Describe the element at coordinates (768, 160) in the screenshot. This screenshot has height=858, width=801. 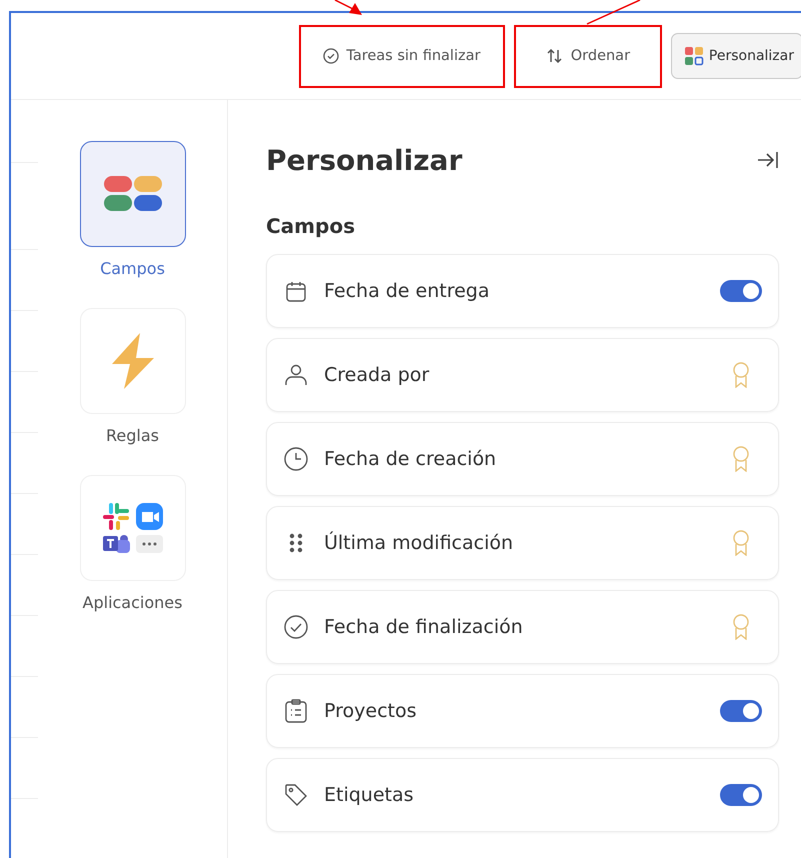
I see `collapse-icon` at that location.